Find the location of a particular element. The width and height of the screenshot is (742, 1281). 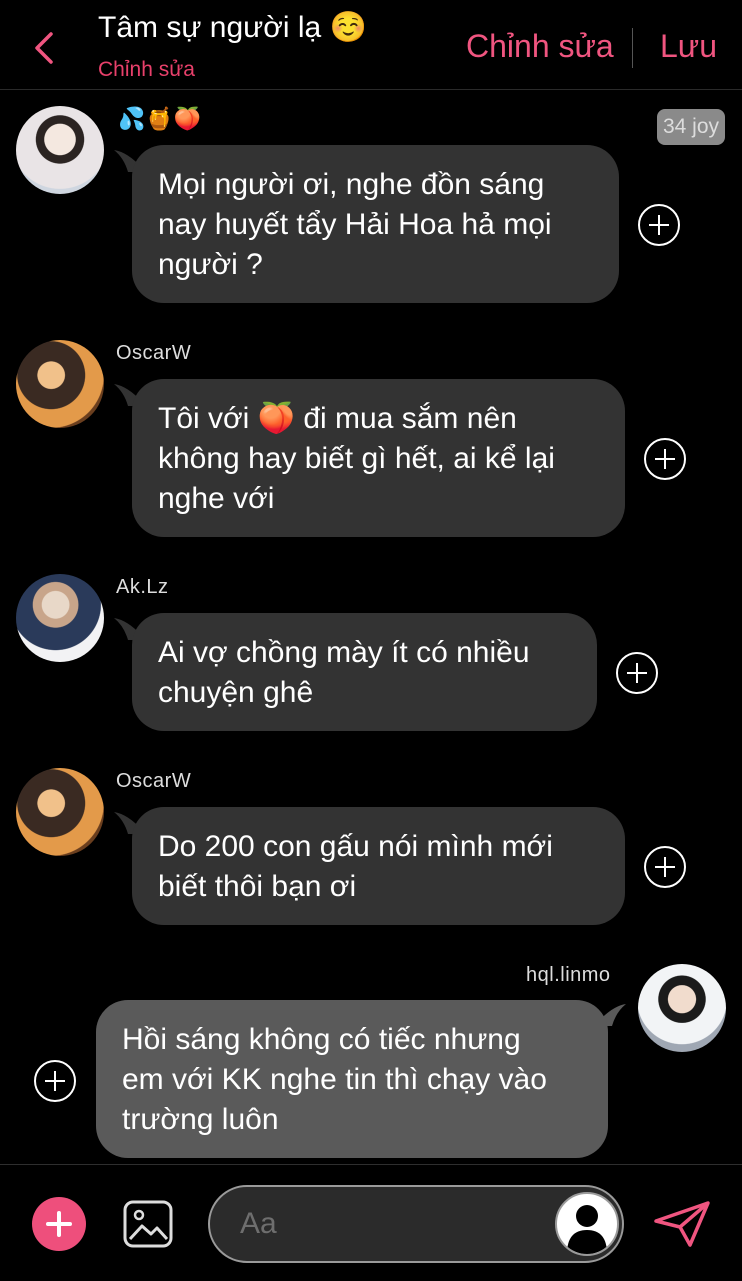

send-button is located at coordinates (682, 1224).